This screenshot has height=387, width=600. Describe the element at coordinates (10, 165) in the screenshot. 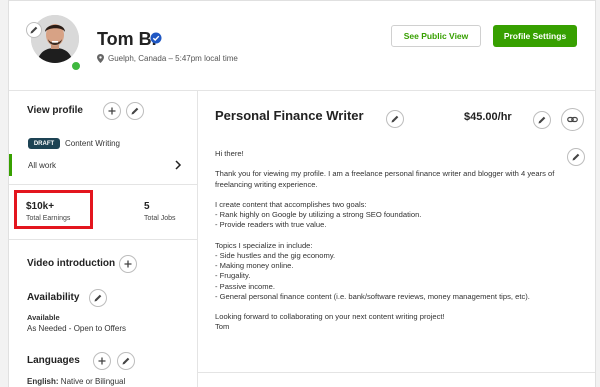

I see `active-indicator` at that location.